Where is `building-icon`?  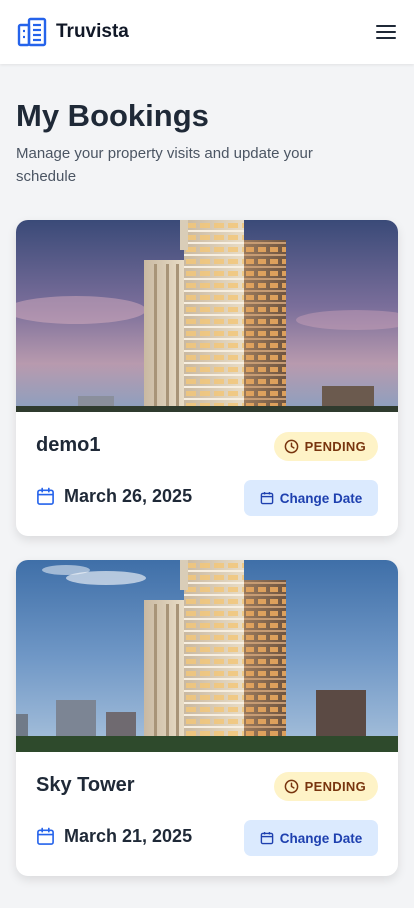
building-icon is located at coordinates (32, 32).